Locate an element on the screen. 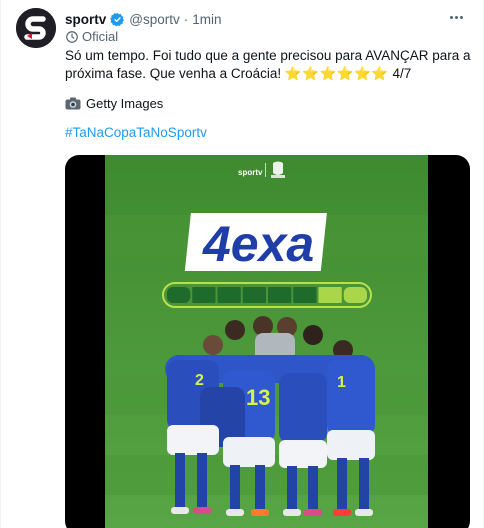  more-options-icon is located at coordinates (456, 17).